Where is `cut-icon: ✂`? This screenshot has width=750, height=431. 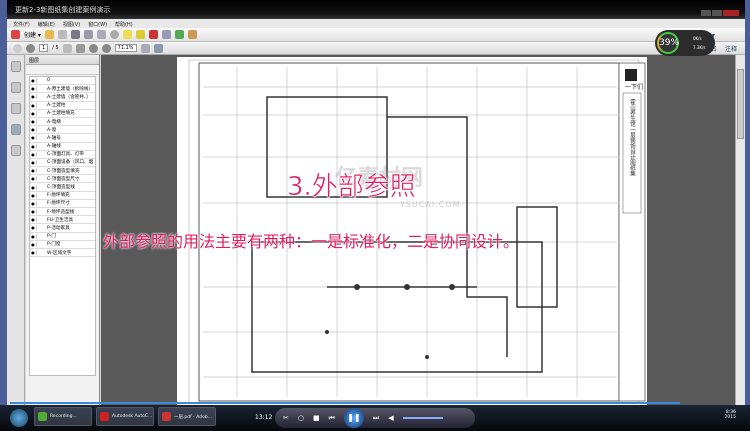
cut-icon: ✂ is located at coordinates (286, 418).